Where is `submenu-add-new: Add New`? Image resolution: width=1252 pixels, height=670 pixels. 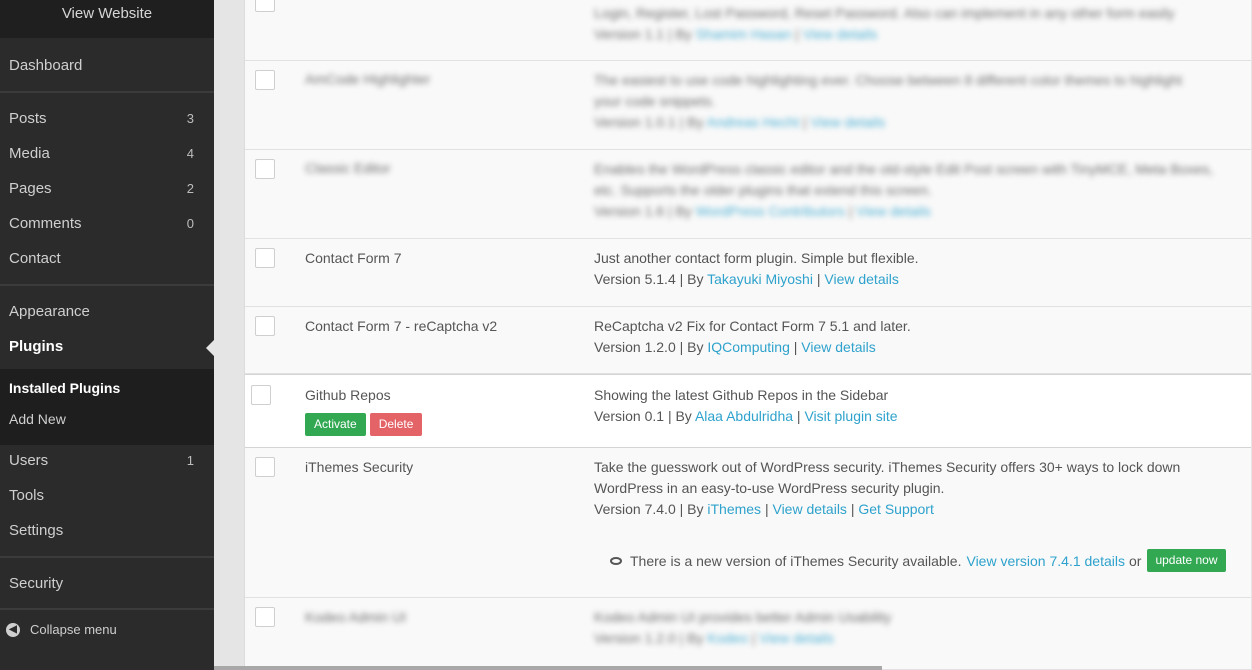
submenu-add-new: Add New is located at coordinates (107, 419).